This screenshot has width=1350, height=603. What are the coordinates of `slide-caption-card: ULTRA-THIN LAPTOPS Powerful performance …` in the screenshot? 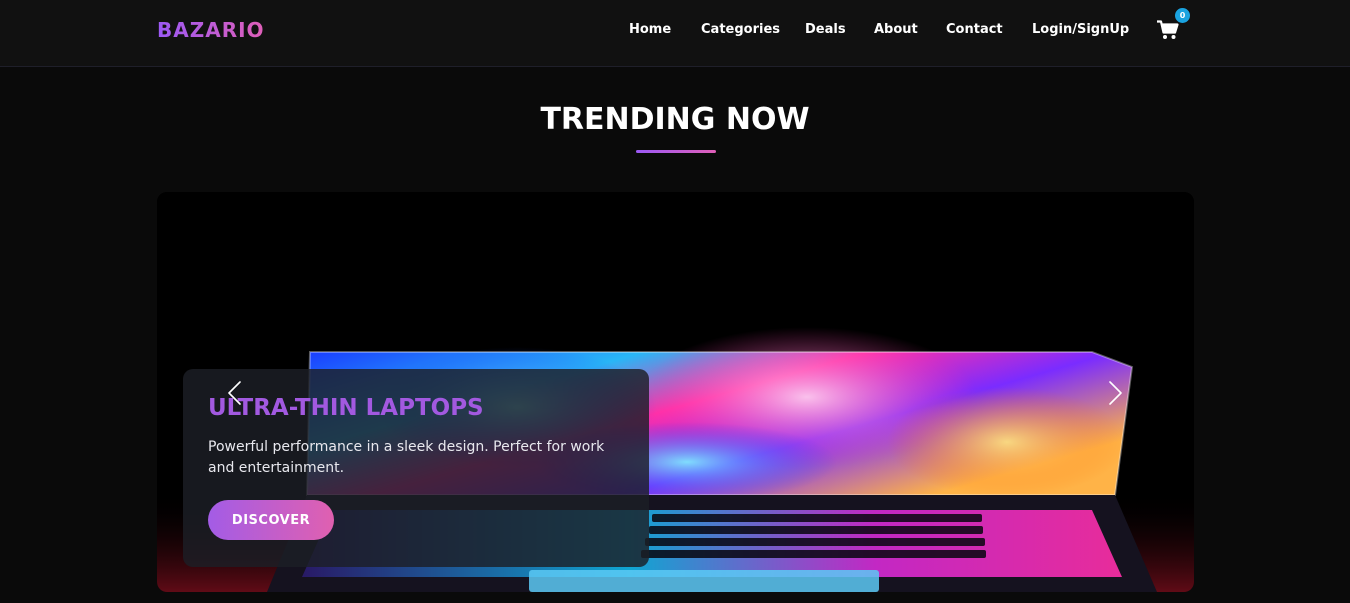 It's located at (416, 468).